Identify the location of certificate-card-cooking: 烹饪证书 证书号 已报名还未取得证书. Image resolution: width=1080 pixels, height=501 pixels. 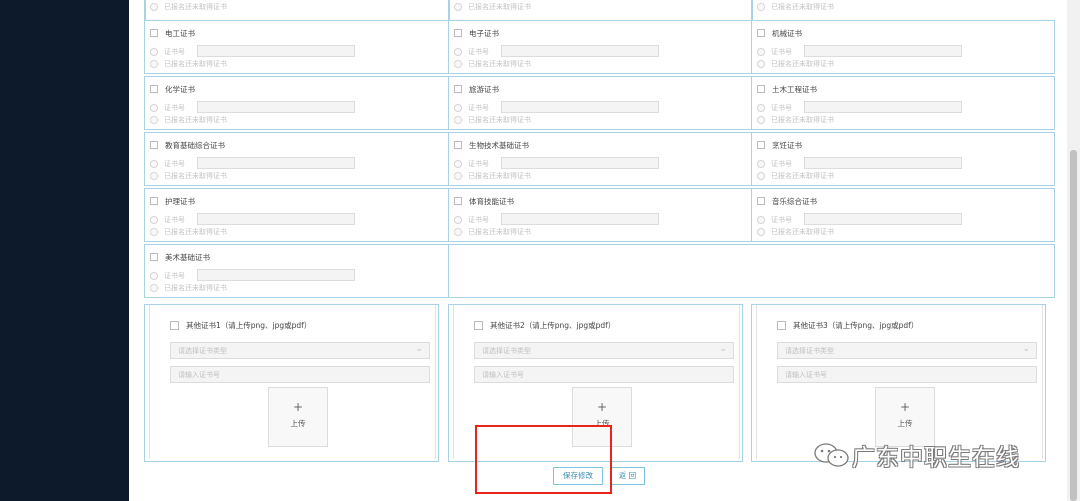
(903, 159).